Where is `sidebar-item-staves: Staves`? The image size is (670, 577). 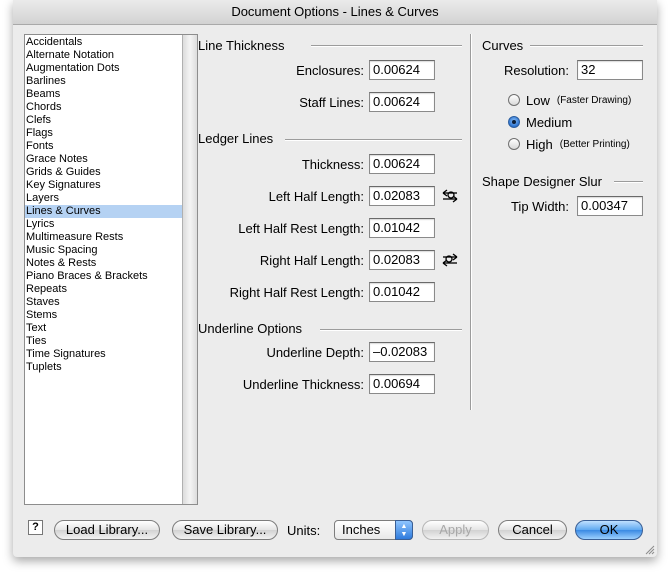 sidebar-item-staves: Staves is located at coordinates (104, 302).